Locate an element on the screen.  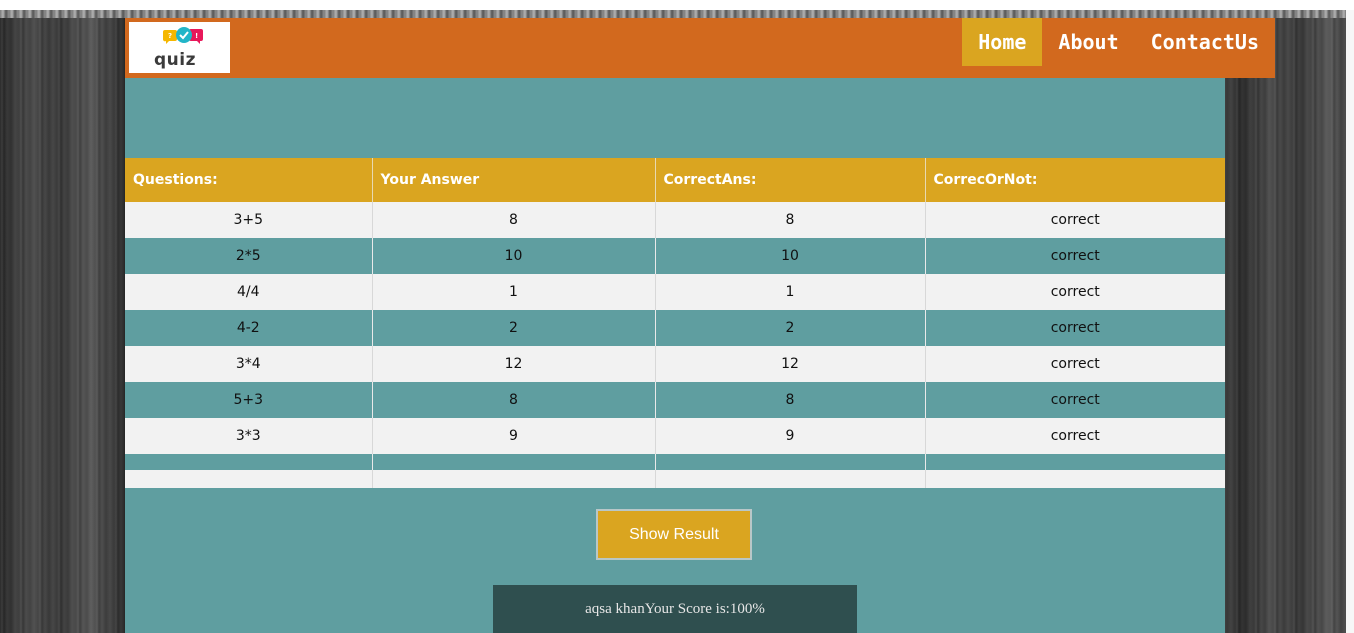
cell-your-answer: 9 is located at coordinates (513, 436).